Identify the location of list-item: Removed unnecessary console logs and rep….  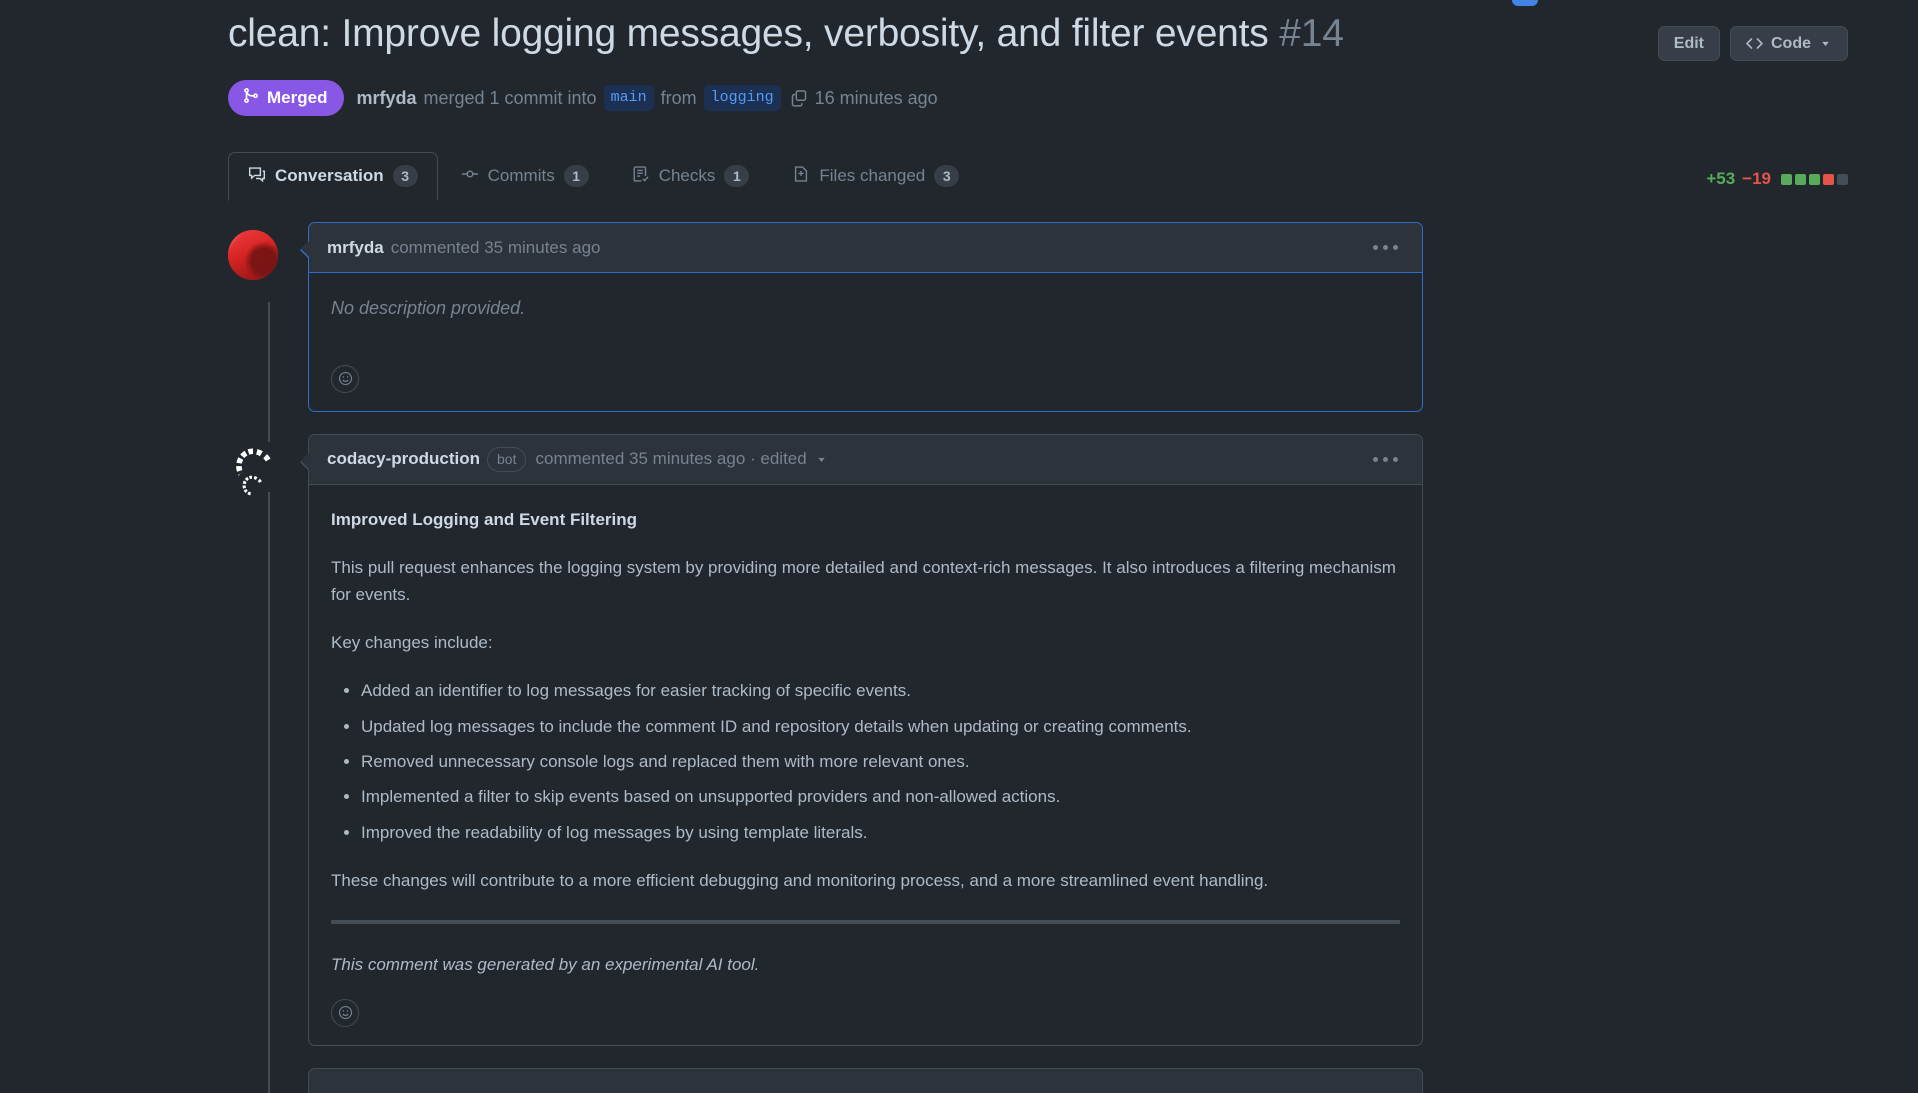
(880, 762).